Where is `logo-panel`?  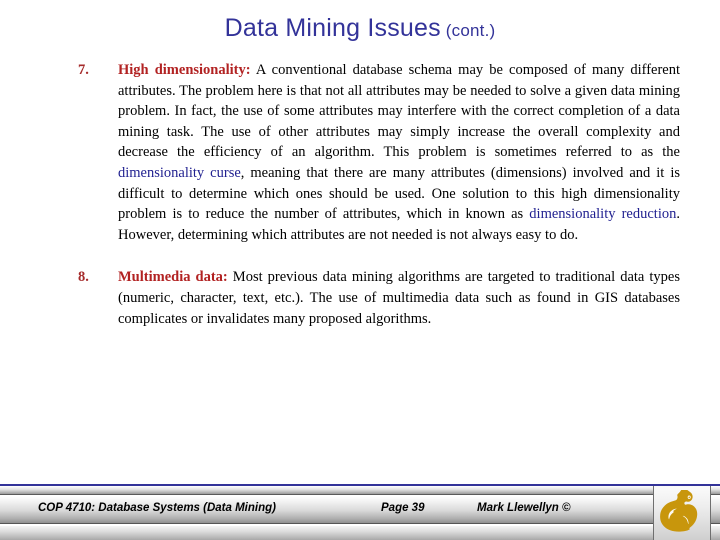
logo-panel is located at coordinates (682, 513).